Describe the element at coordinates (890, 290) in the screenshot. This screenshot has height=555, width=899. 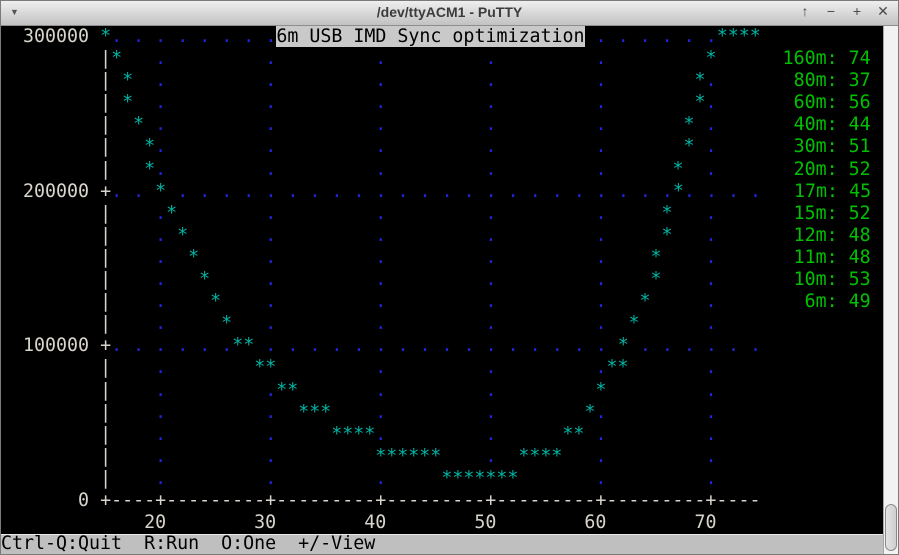
I see `scrollbar` at that location.